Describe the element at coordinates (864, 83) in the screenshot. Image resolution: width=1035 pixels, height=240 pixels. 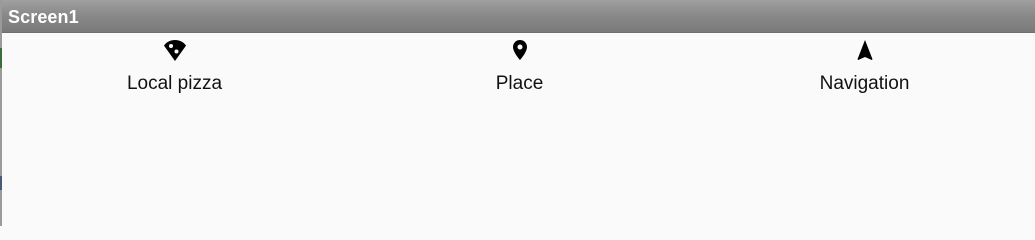
I see `tab-label: Navigation` at that location.